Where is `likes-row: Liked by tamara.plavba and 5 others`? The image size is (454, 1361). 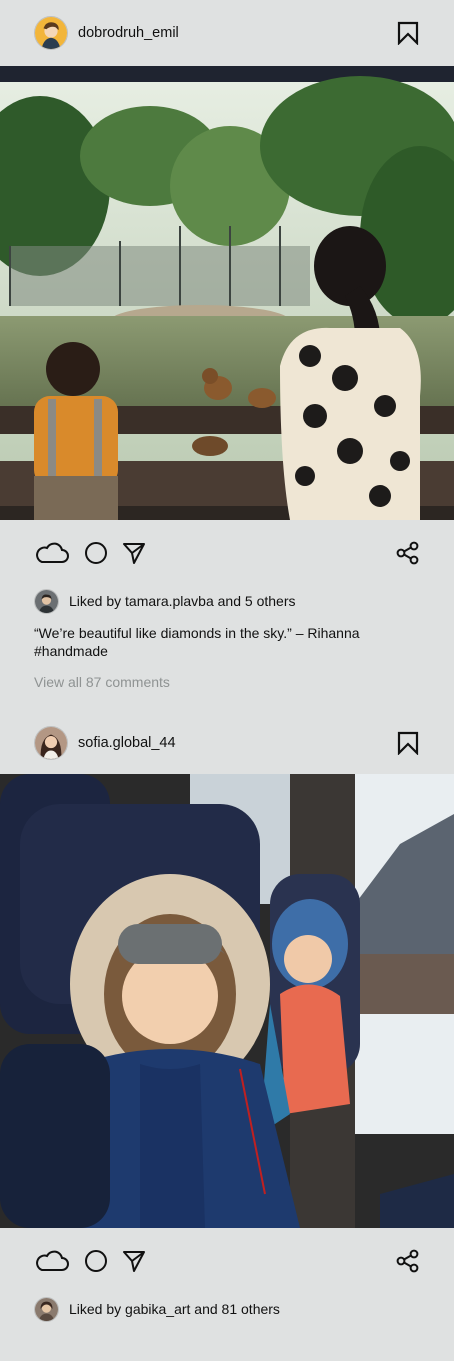 likes-row: Liked by tamara.plavba and 5 others is located at coordinates (227, 601).